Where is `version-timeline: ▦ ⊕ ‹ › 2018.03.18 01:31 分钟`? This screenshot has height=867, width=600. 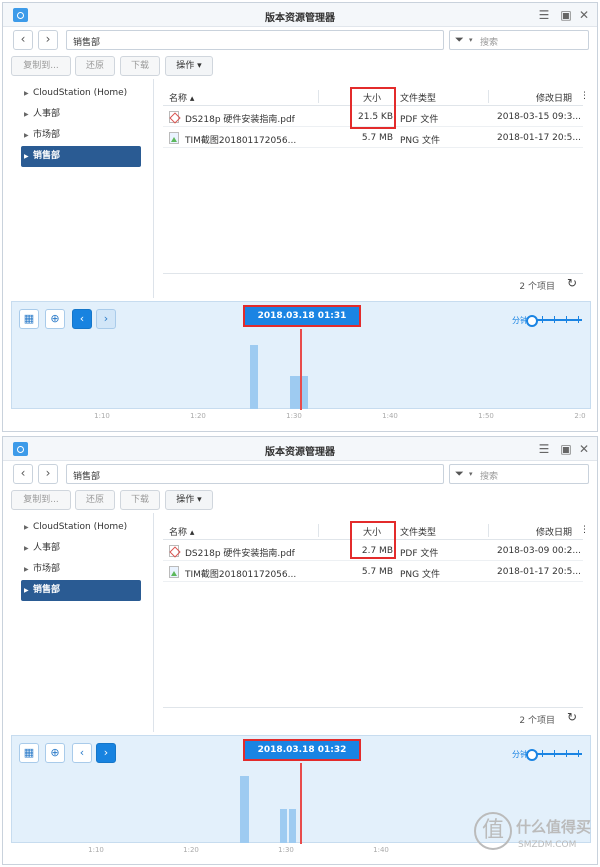 version-timeline: ▦ ⊕ ‹ › 2018.03.18 01:31 分钟 is located at coordinates (301, 355).